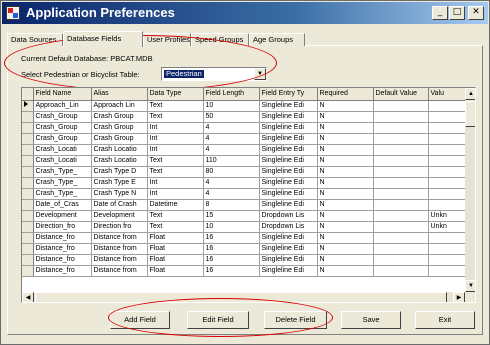 The height and width of the screenshot is (345, 490). What do you see at coordinates (62, 161) in the screenshot?
I see `grid-cell: Crash_Locati` at bounding box center [62, 161].